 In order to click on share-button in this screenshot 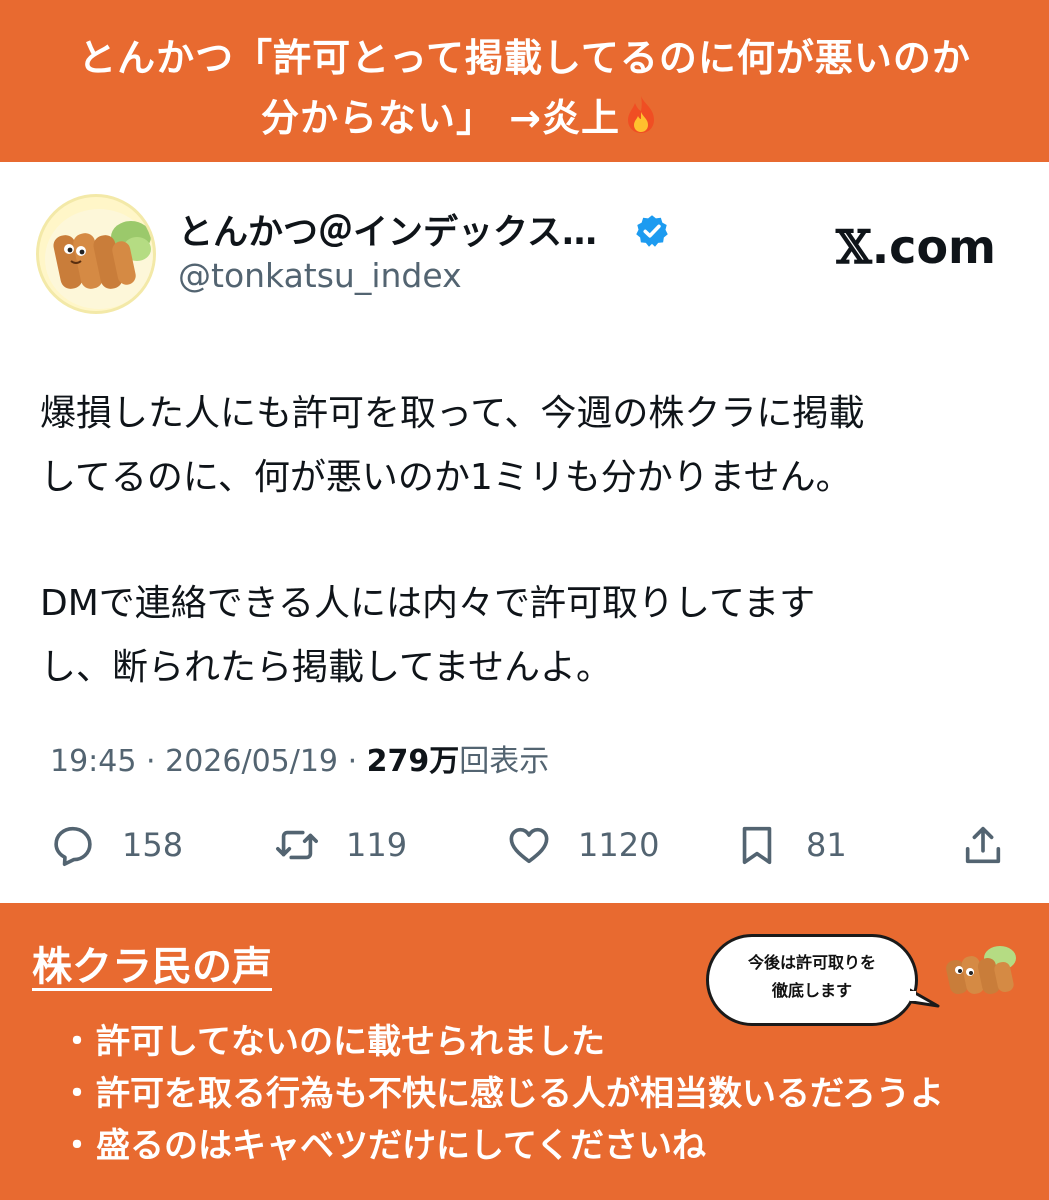, I will do `click(983, 845)`.